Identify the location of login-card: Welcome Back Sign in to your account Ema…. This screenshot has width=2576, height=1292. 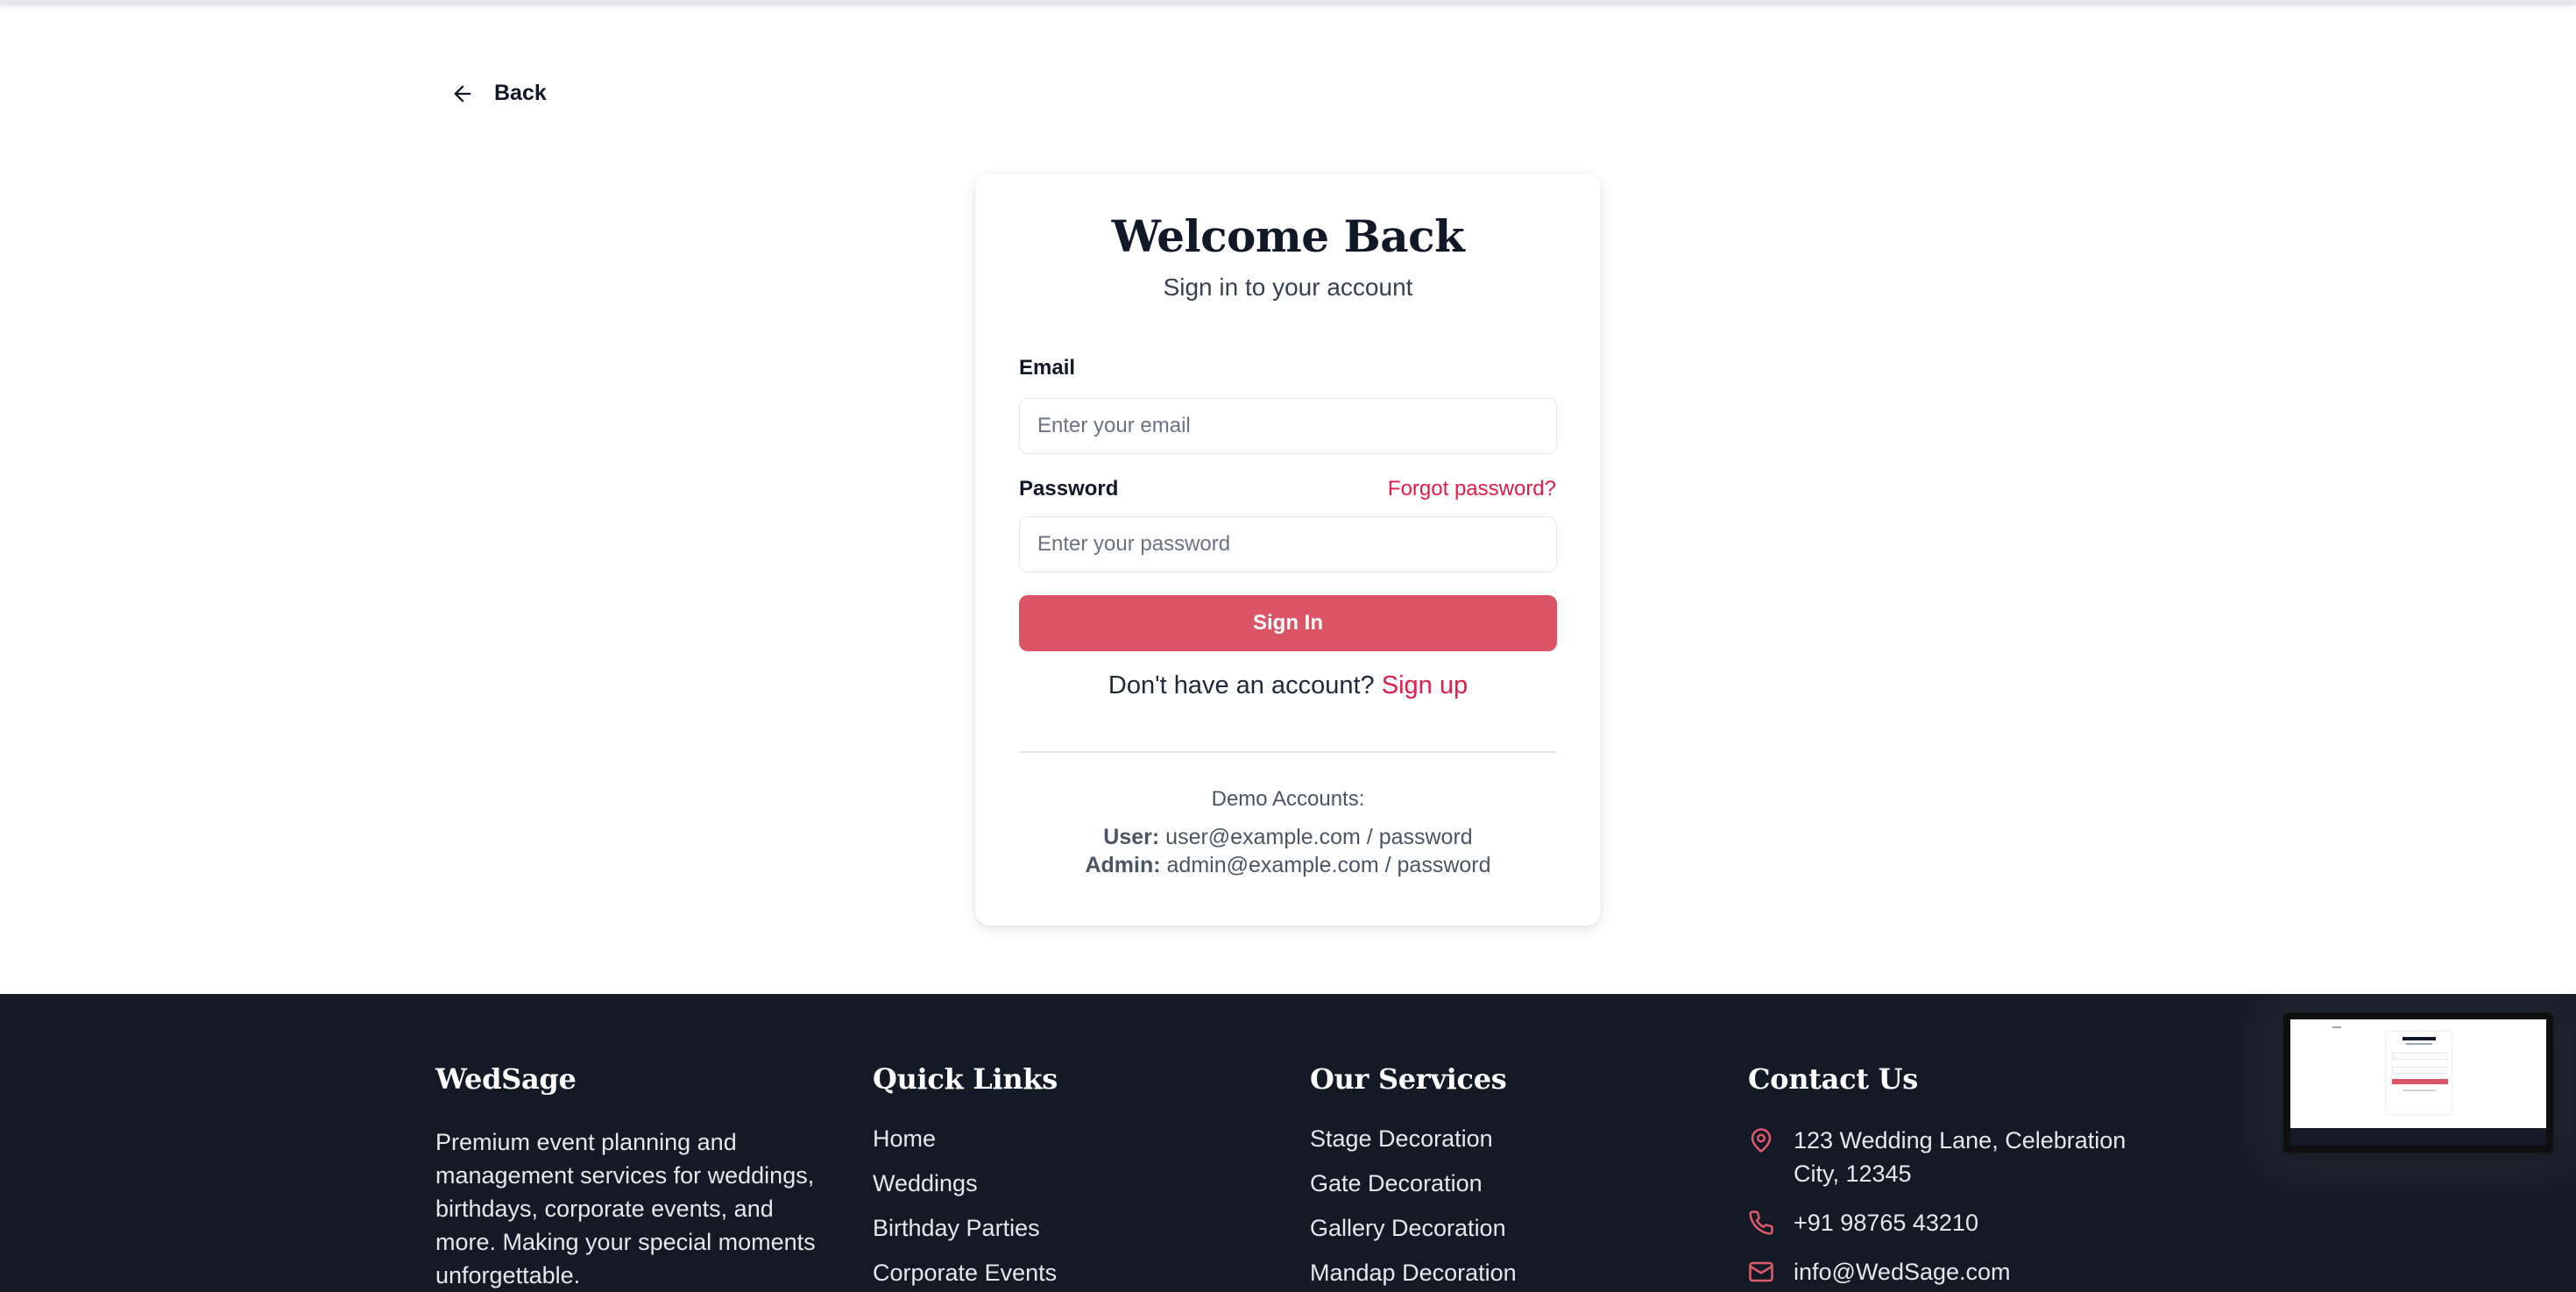
(1288, 550).